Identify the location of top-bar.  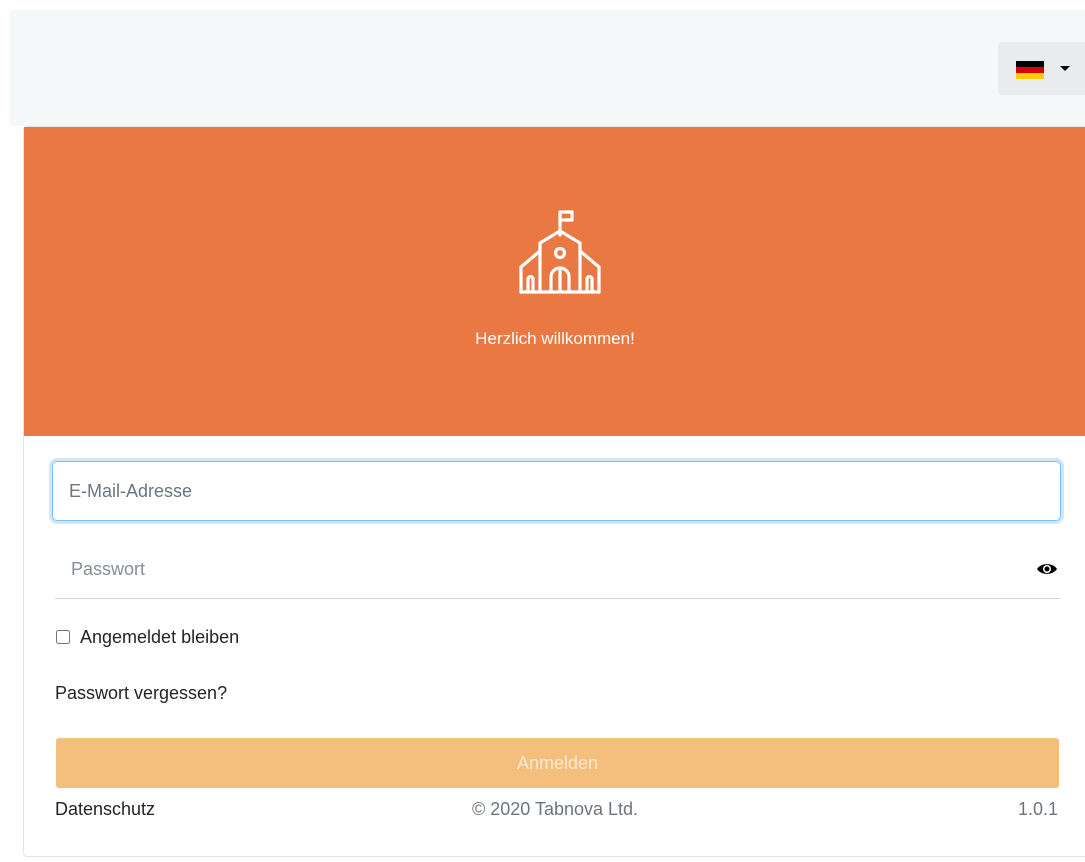
(547, 68).